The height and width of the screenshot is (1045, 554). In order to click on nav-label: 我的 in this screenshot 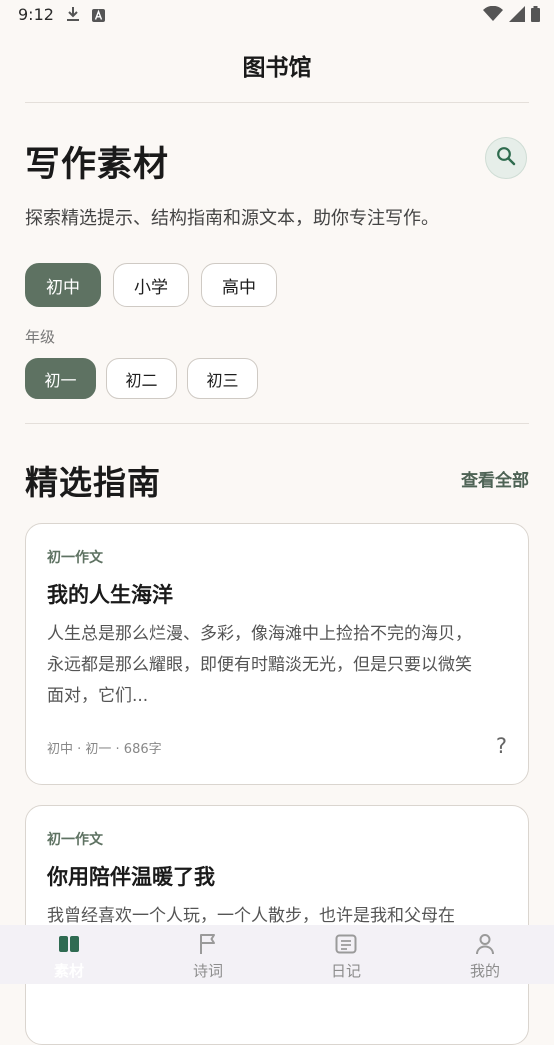, I will do `click(484, 971)`.